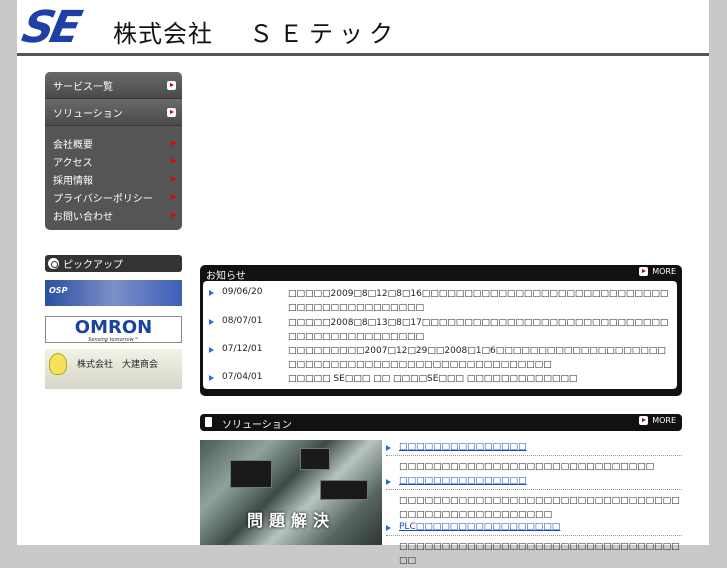  I want to click on news-more-link: MORE, so click(657, 271).